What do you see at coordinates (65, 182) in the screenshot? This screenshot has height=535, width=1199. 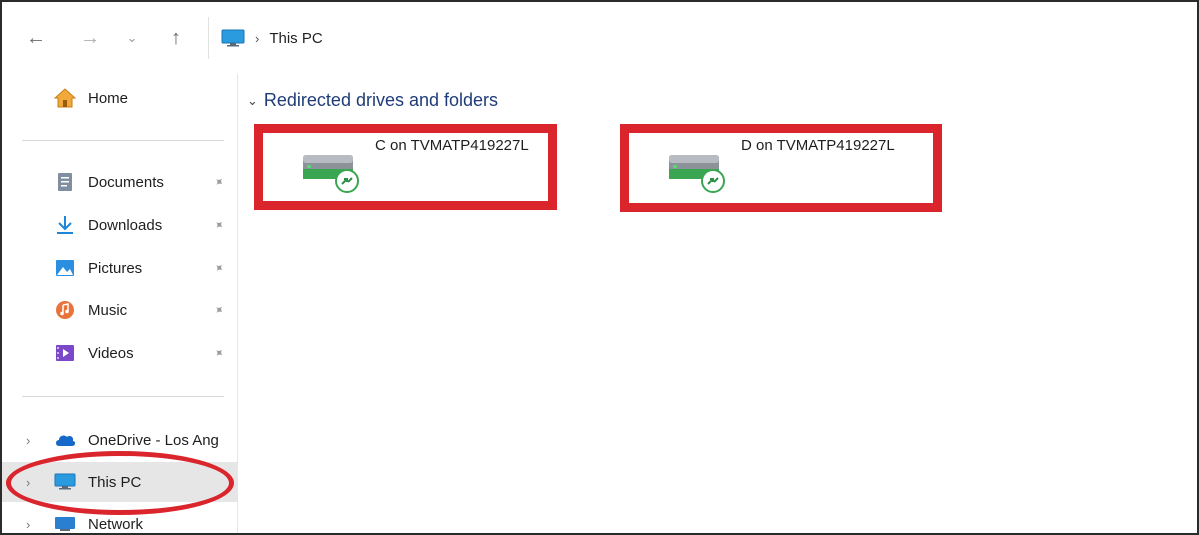 I see `document-icon` at bounding box center [65, 182].